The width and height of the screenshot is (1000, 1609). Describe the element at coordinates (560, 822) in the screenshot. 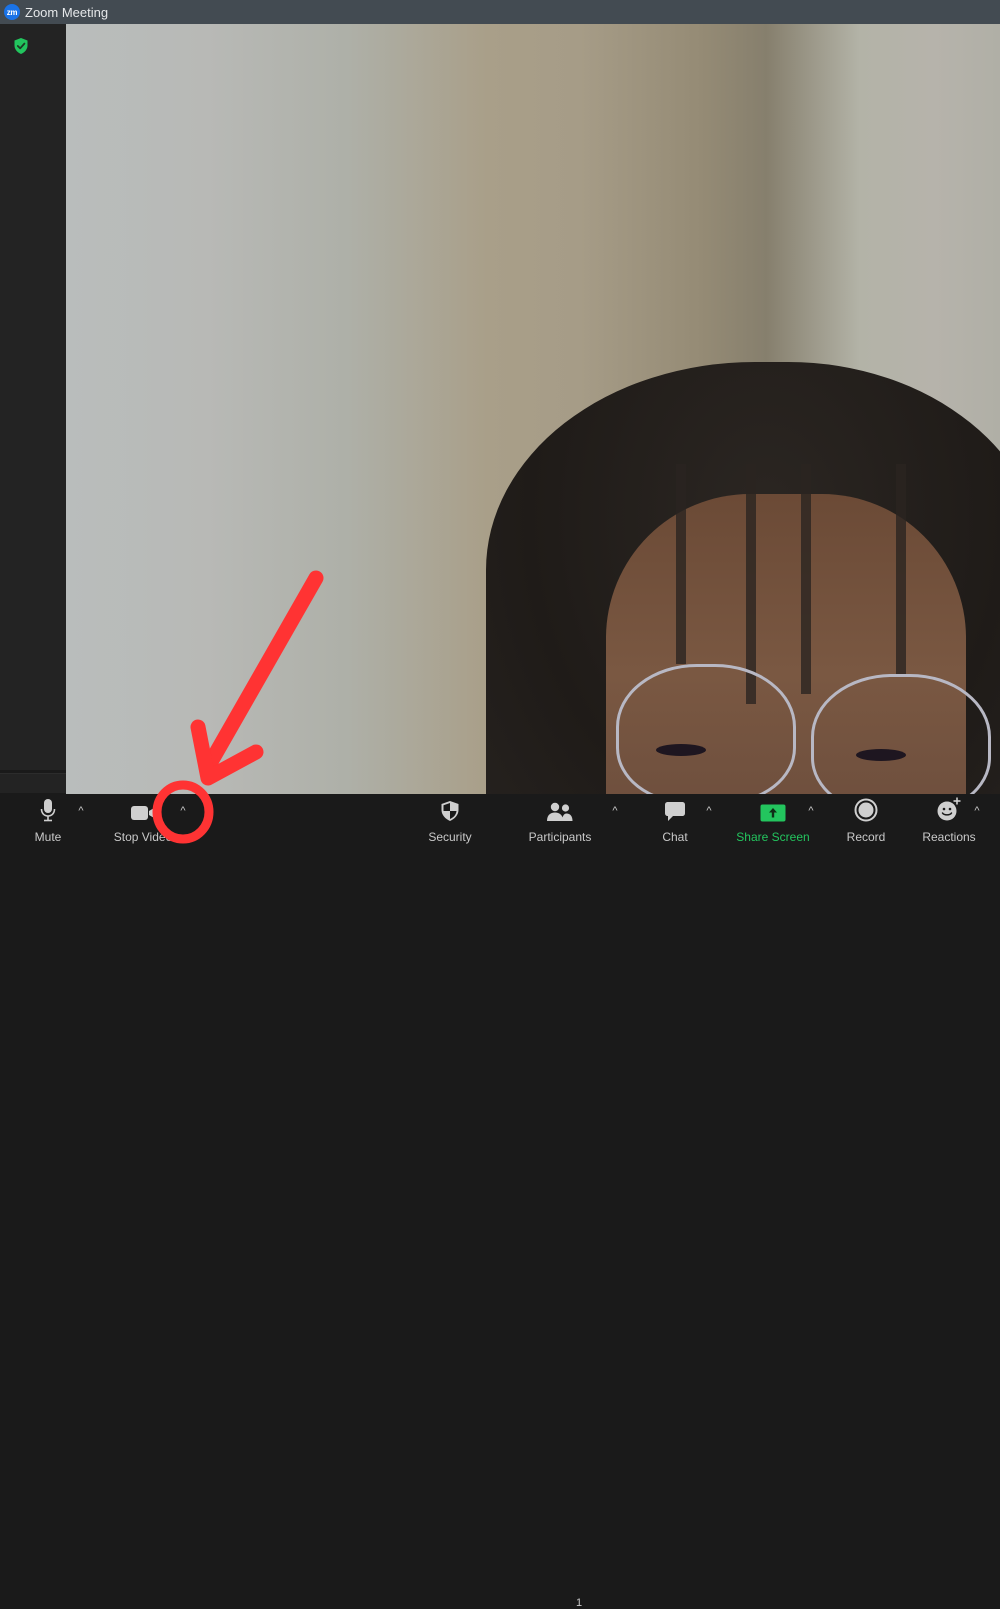

I see `participants-button: Participants` at that location.